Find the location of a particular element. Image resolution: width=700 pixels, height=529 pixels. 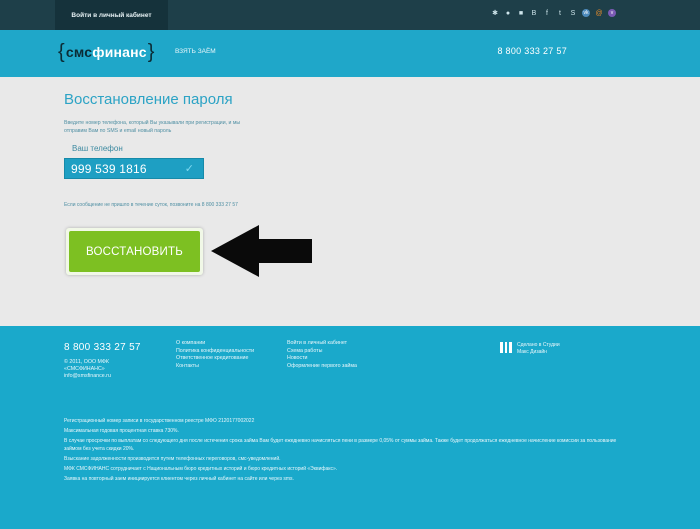

copyright-company: «СМСФИНАНС» is located at coordinates (84, 369).